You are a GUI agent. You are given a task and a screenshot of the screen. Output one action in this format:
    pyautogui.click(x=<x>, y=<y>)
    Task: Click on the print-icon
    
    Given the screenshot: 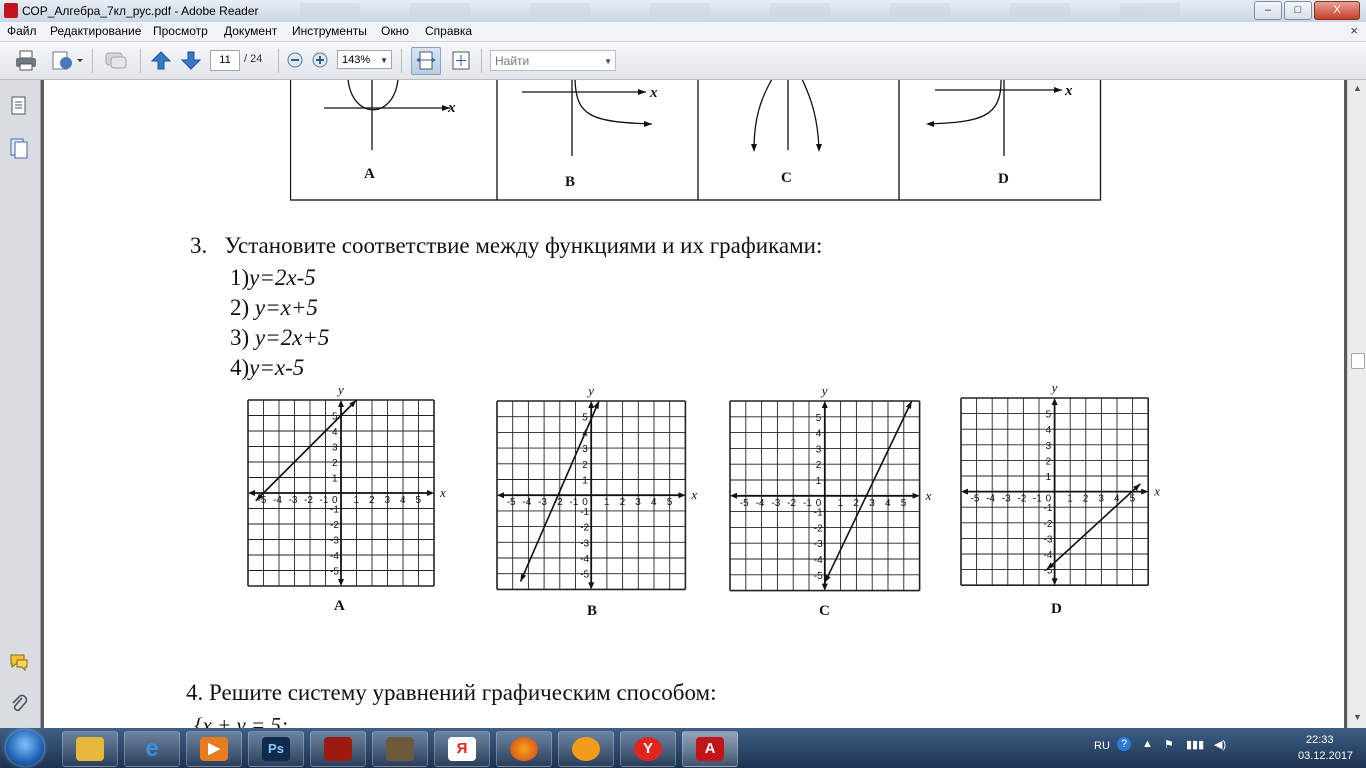 What is the action you would take?
    pyautogui.click(x=26, y=60)
    